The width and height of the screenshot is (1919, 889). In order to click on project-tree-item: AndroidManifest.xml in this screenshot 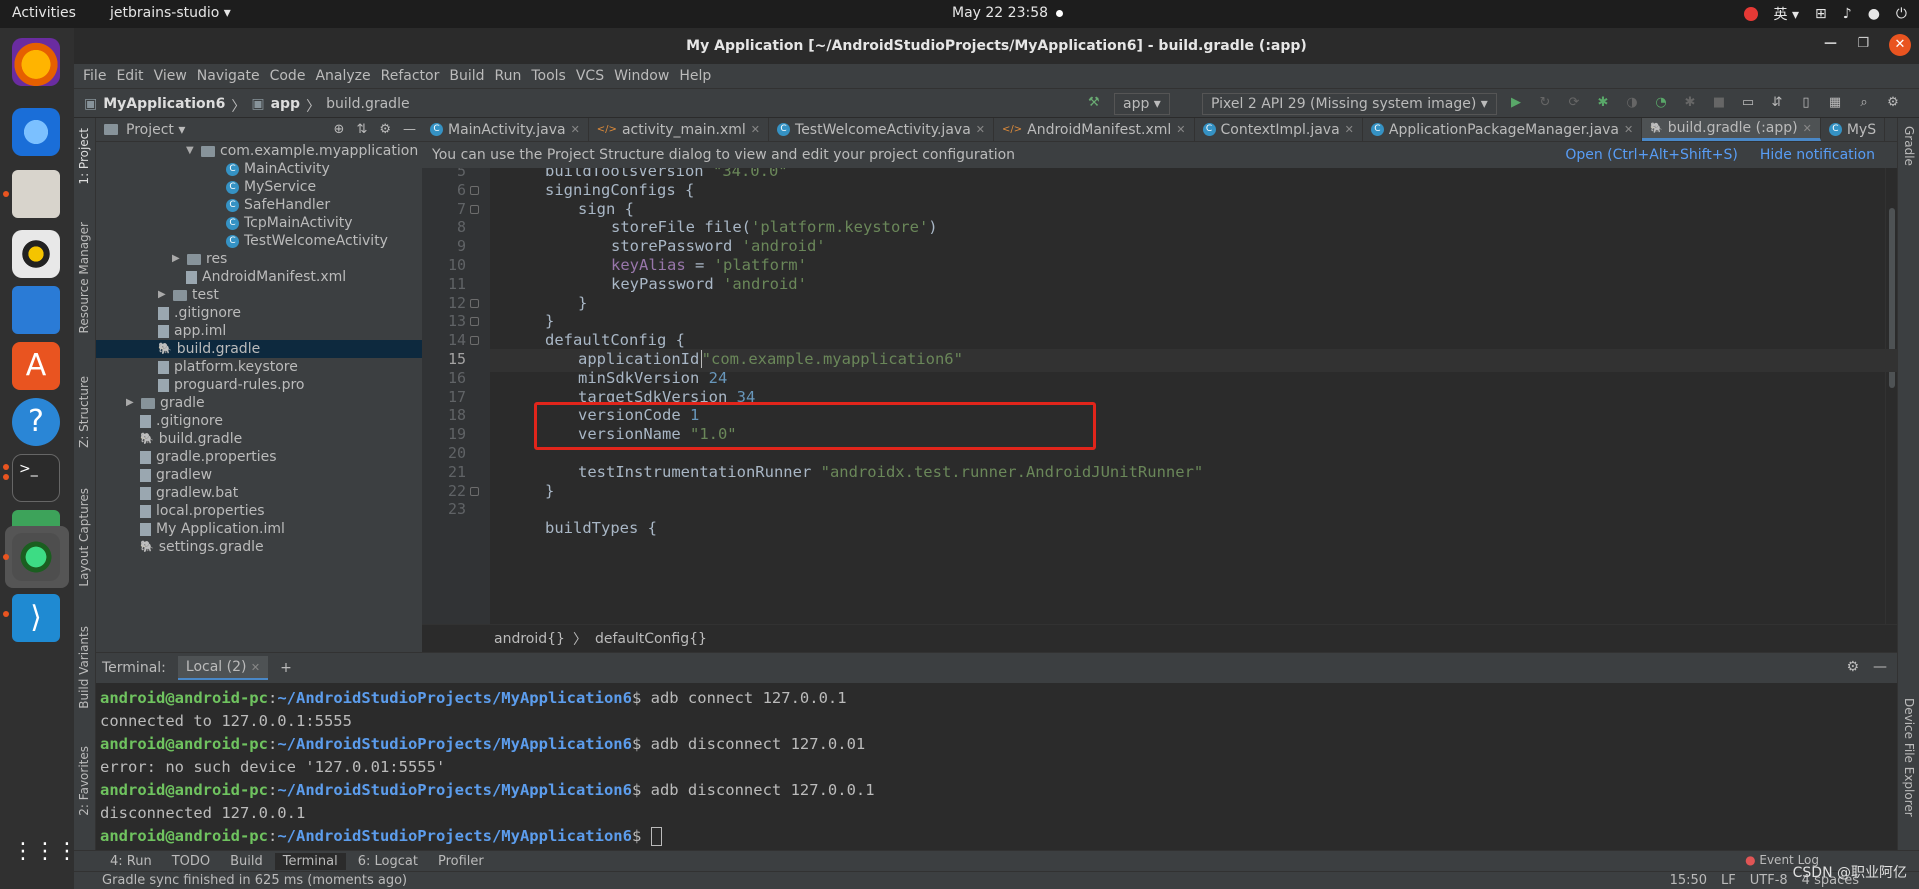, I will do `click(221, 277)`.